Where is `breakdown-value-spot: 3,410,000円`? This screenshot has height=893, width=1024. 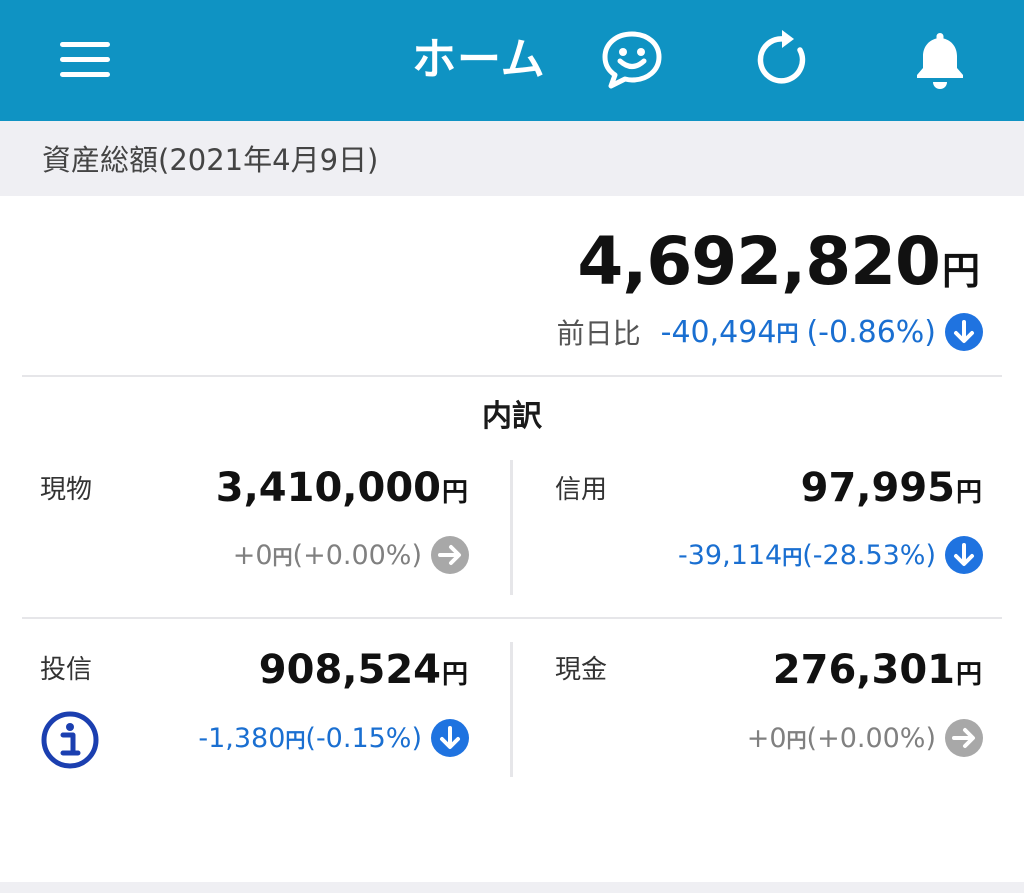 breakdown-value-spot: 3,410,000円 is located at coordinates (342, 492).